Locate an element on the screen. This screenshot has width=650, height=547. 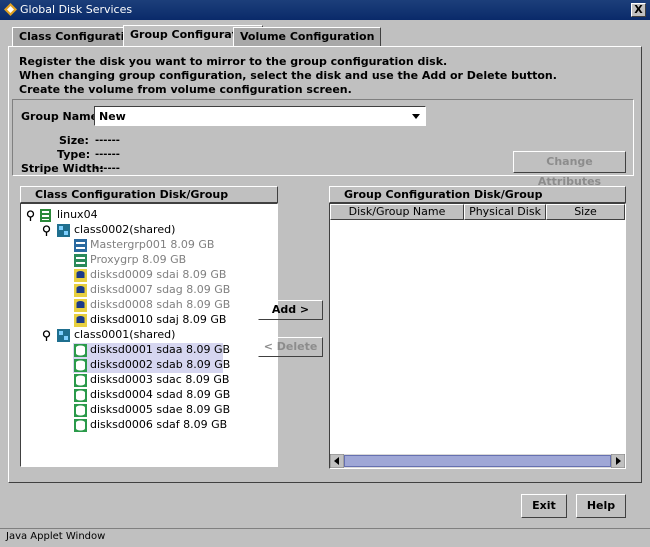
stripe-width-value: ------ is located at coordinates (107, 168).